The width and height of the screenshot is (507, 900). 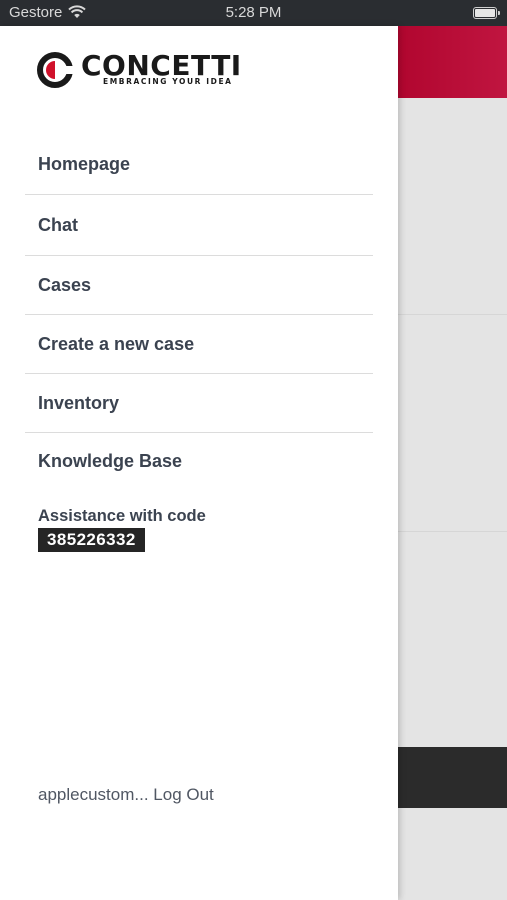 What do you see at coordinates (91, 540) in the screenshot?
I see `assistance-code: 385226332` at bounding box center [91, 540].